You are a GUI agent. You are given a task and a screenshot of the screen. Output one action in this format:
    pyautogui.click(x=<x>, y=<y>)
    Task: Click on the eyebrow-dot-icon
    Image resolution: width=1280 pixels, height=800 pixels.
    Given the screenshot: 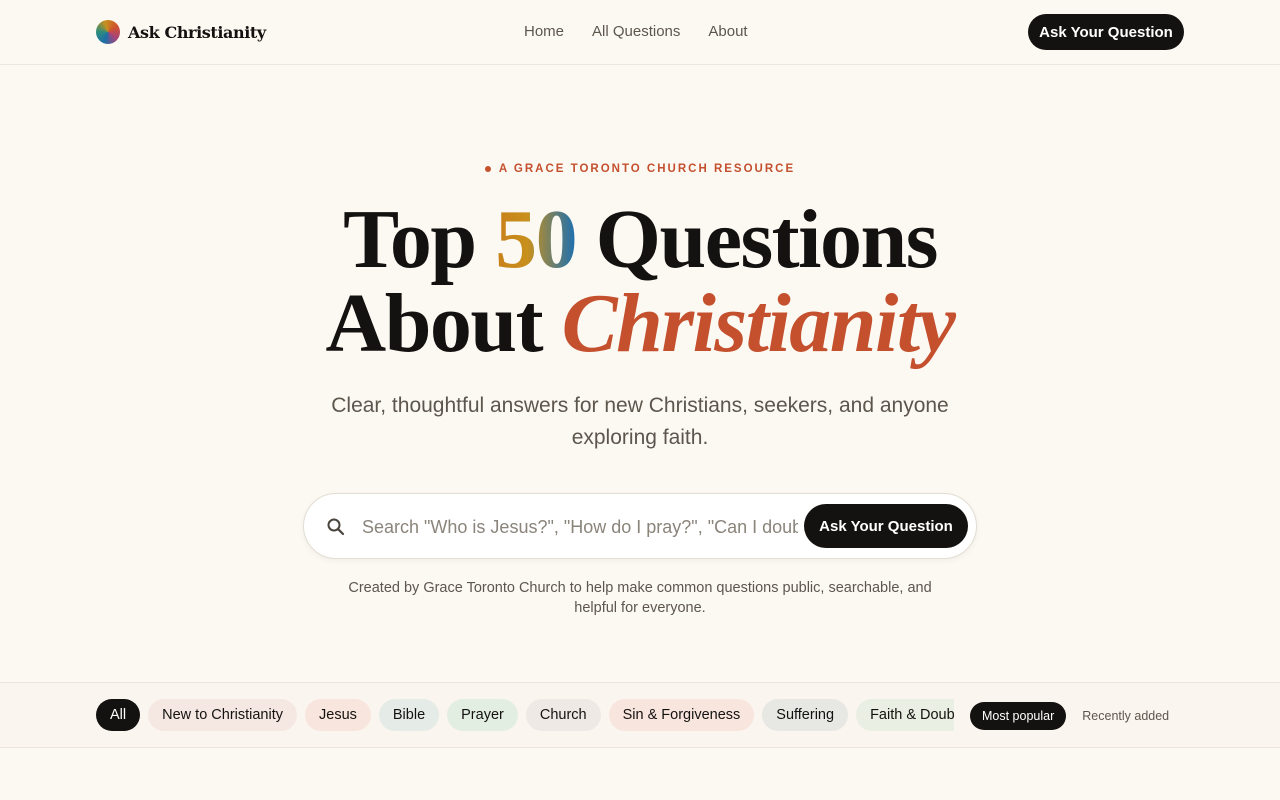 What is the action you would take?
    pyautogui.click(x=487, y=169)
    